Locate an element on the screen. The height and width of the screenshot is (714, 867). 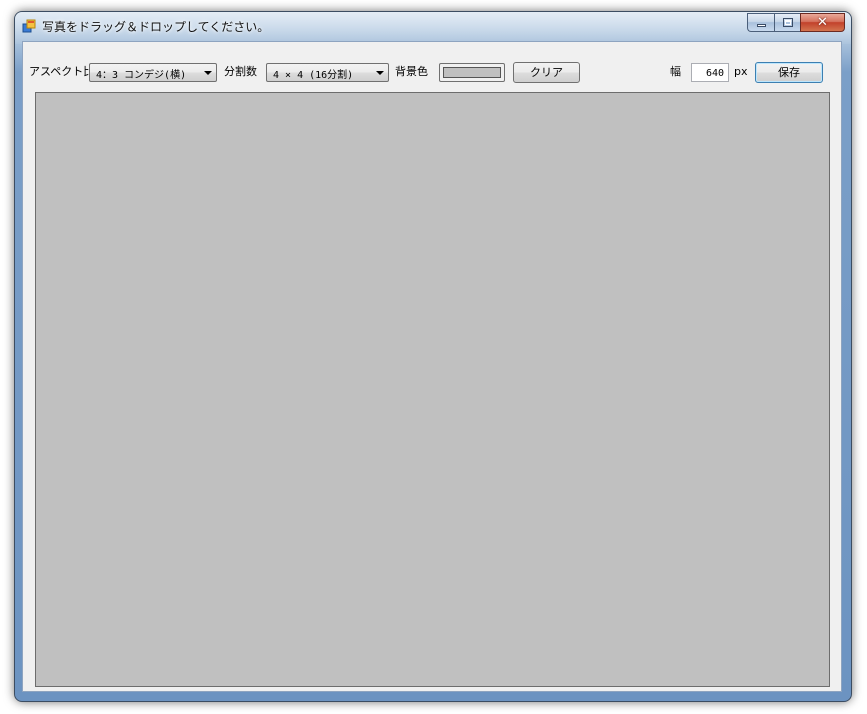
save-button: 保存 is located at coordinates (789, 72).